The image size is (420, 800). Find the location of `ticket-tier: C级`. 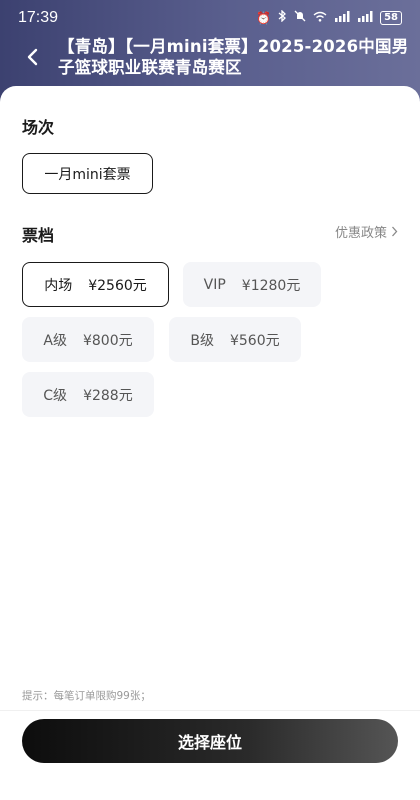

ticket-tier: C级 is located at coordinates (55, 395).